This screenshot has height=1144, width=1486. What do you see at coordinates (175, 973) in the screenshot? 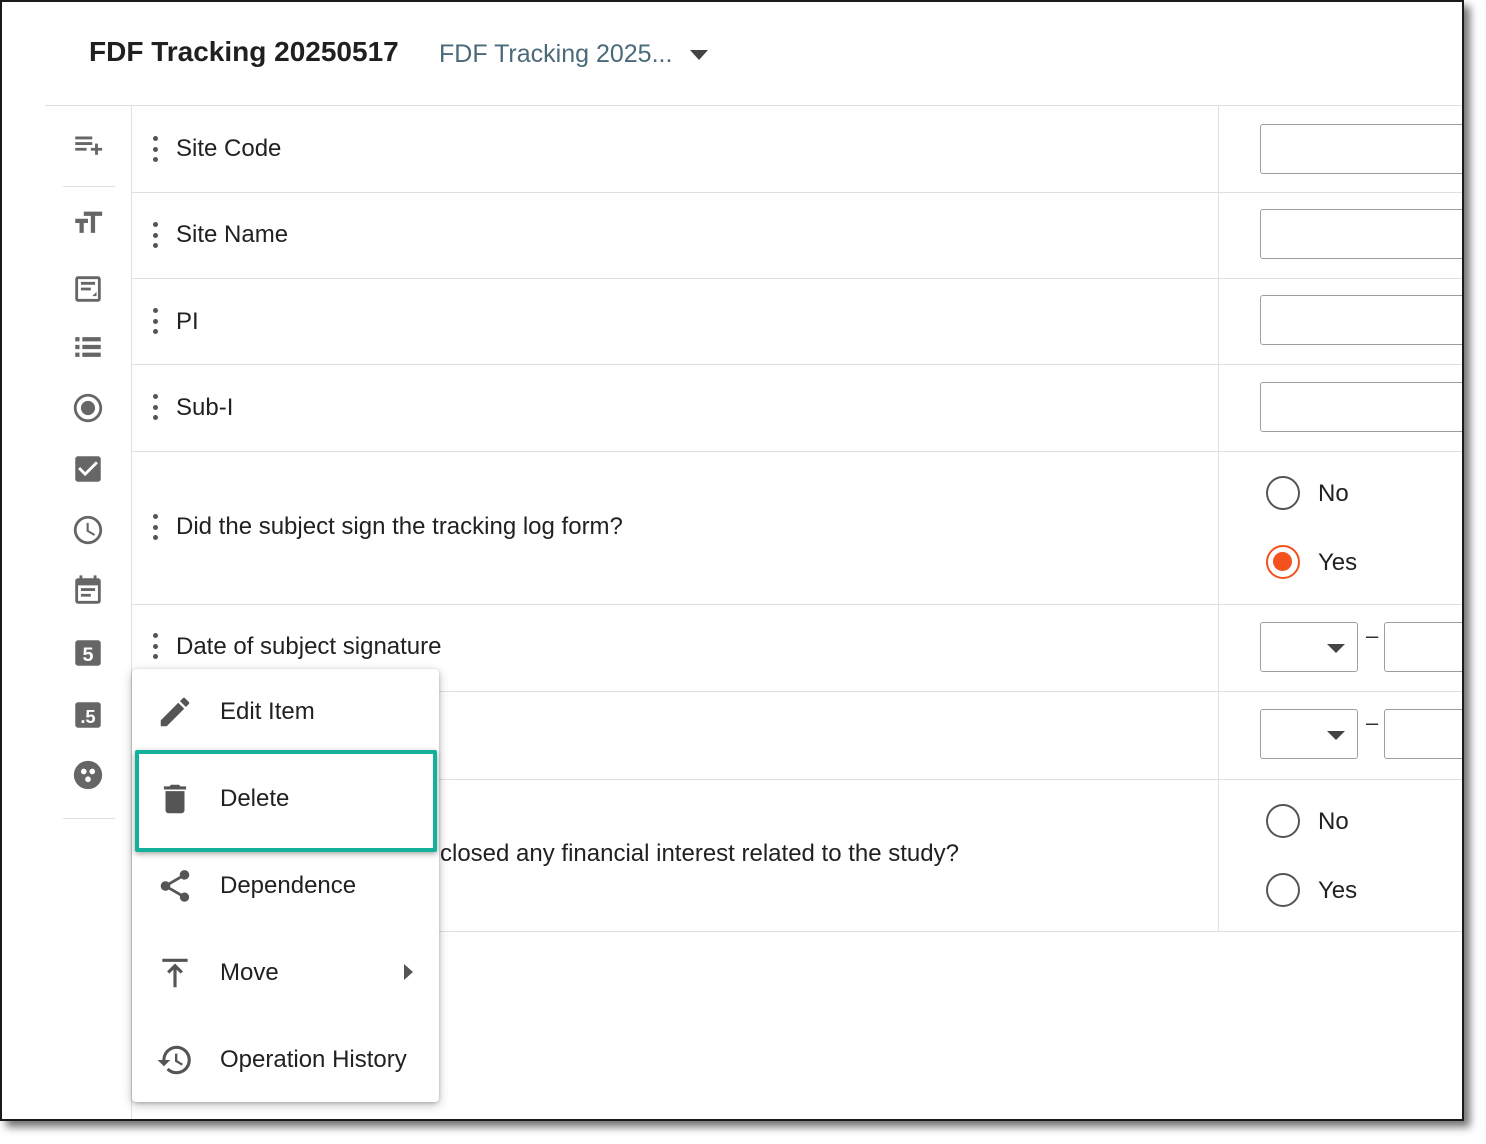
I see `move-to-top-icon` at bounding box center [175, 973].